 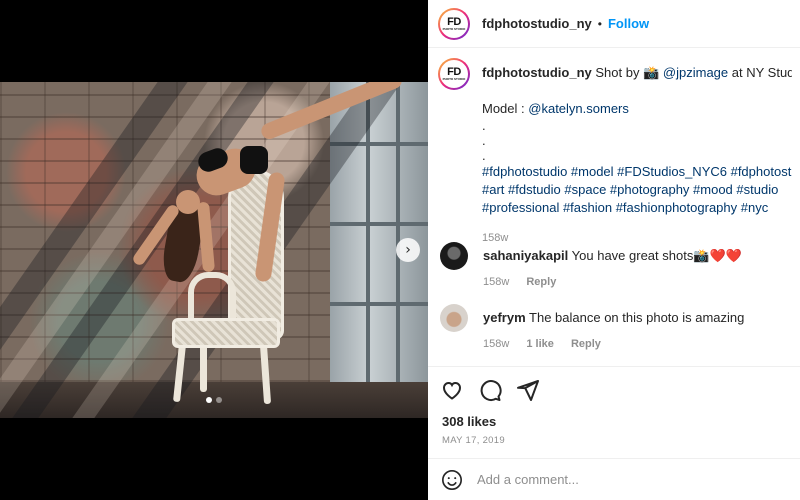 I want to click on chair-seat, so click(x=226, y=333).